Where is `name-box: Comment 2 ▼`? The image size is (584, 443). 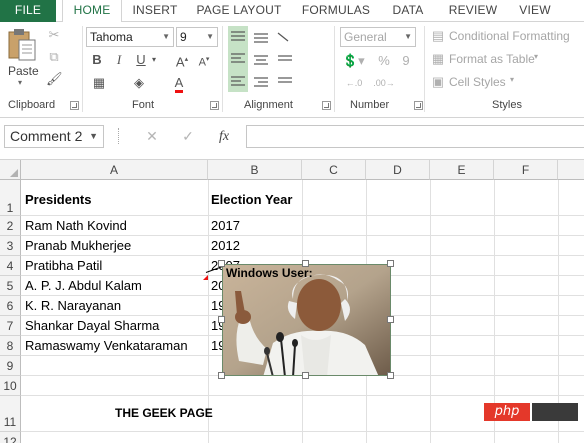
name-box: Comment 2 ▼ is located at coordinates (54, 136).